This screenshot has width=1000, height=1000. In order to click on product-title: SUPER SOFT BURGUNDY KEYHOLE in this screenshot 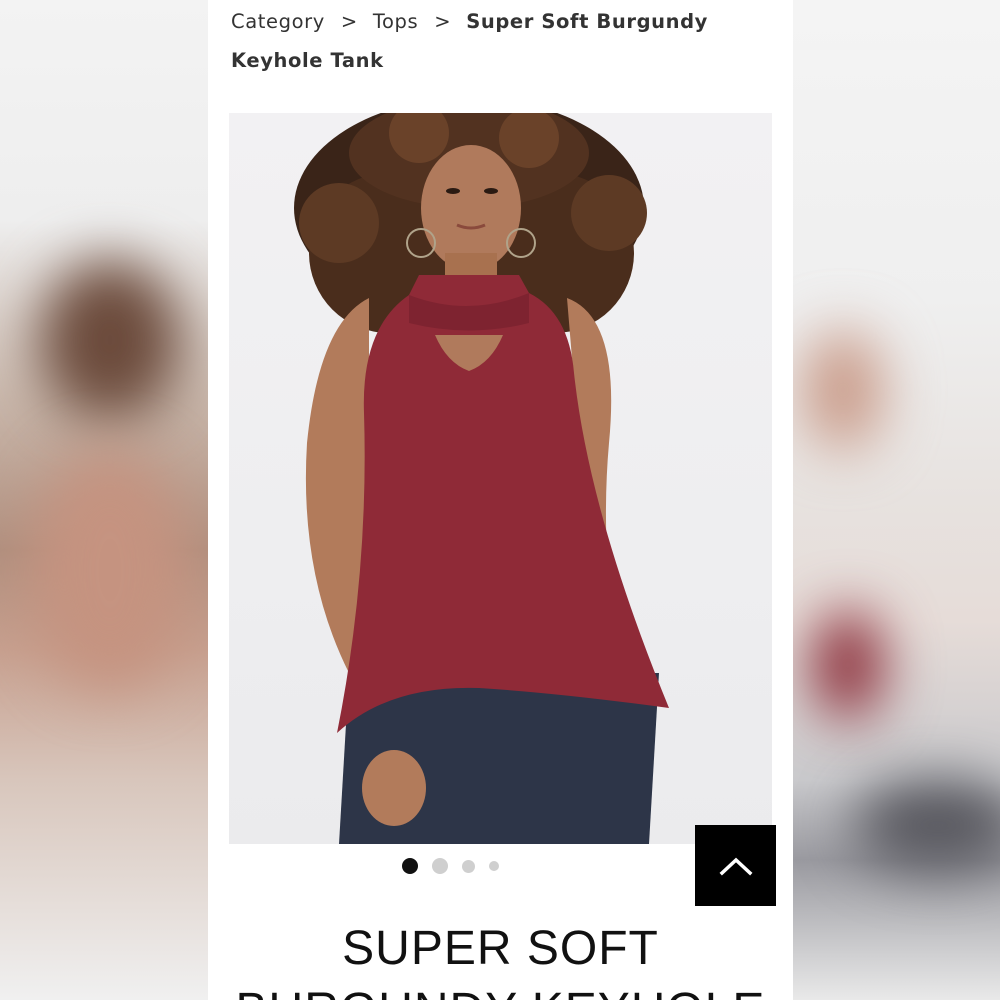, I will do `click(500, 961)`.